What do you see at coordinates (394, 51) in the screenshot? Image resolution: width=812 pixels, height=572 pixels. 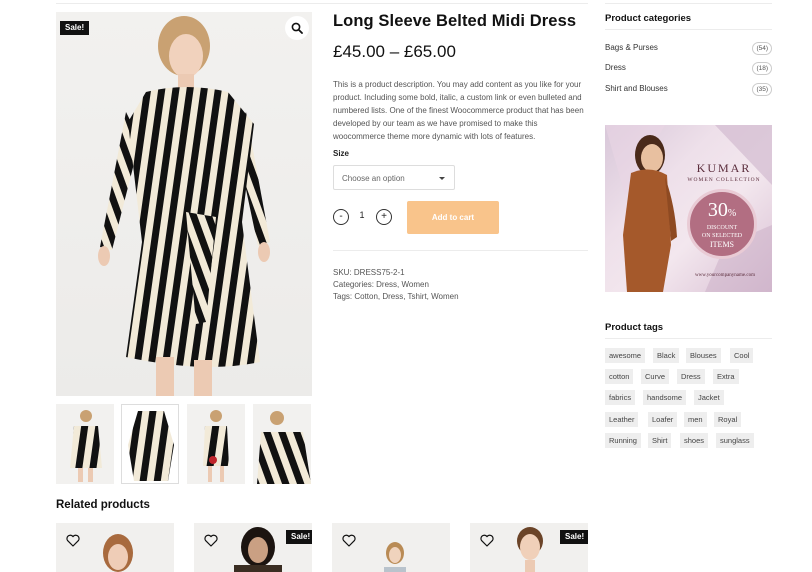 I see `product-price: £45.00 – £65.00` at bounding box center [394, 51].